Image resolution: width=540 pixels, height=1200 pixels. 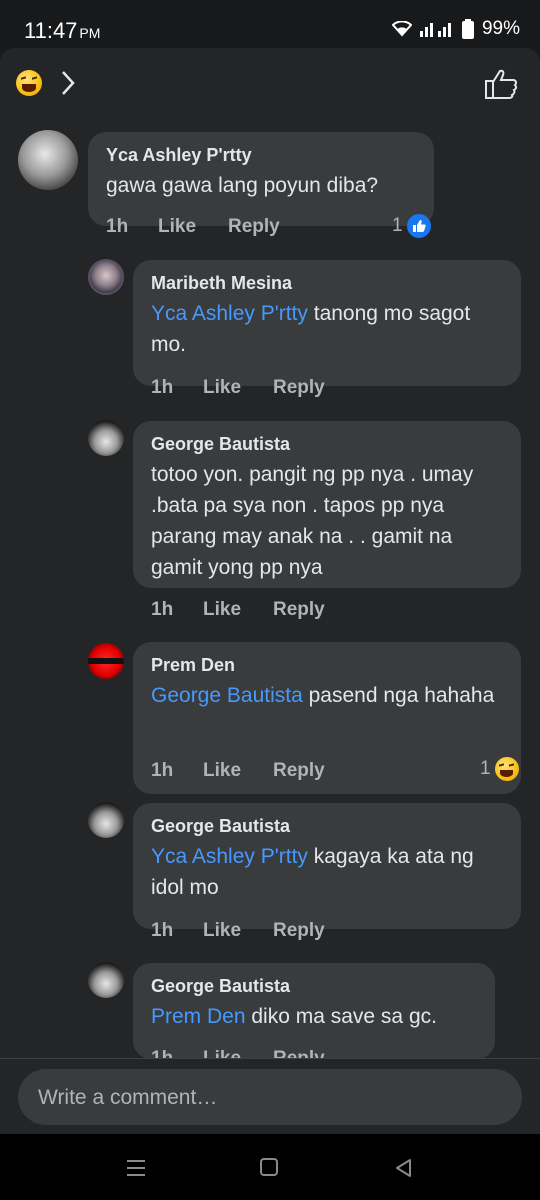 I want to click on comment-text: gawa gawa lang poyun diba?, so click(x=242, y=185).